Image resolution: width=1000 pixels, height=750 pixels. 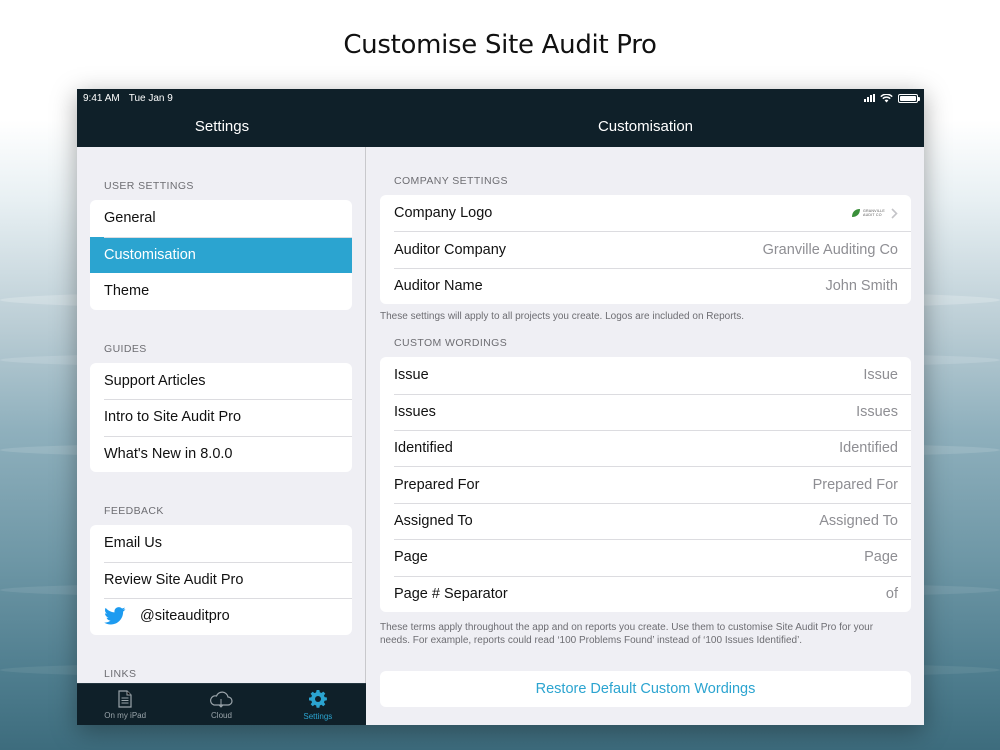 I want to click on section-header-company-settings: COMPANY SETTINGS, so click(x=451, y=181).